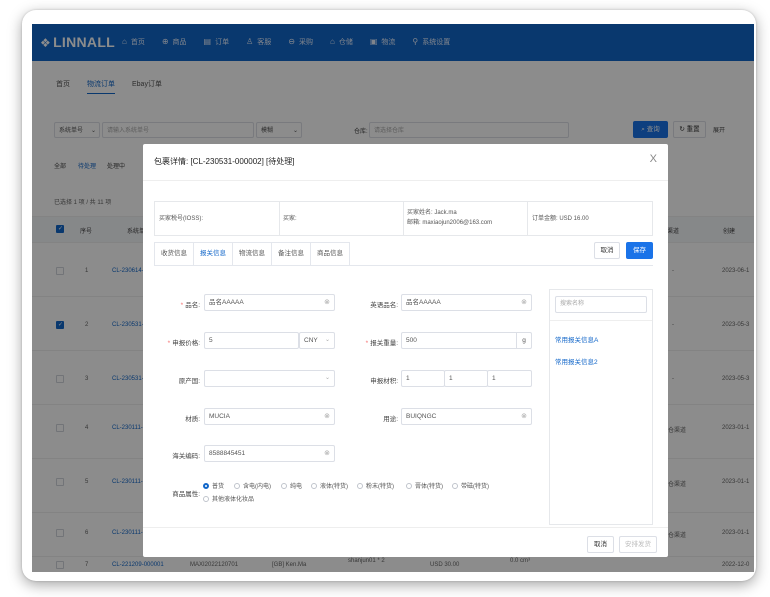 The width and height of the screenshot is (770, 597). Describe the element at coordinates (432, 213) in the screenshot. I see `buyer-name: 买家姓名: Jack.ma` at that location.